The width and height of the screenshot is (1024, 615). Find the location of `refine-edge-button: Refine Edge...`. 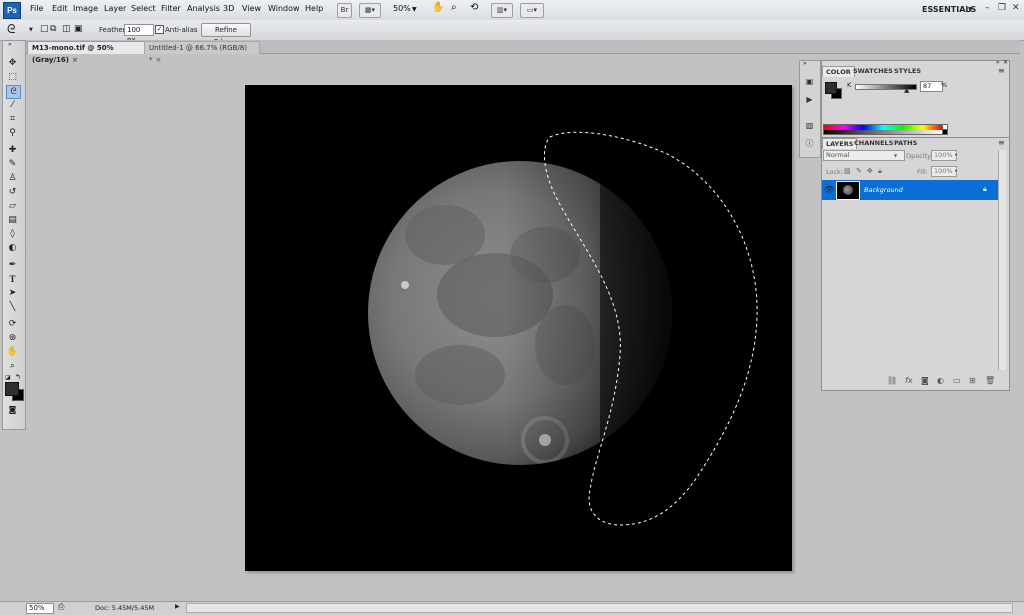

refine-edge-button: Refine Edge... is located at coordinates (226, 34).